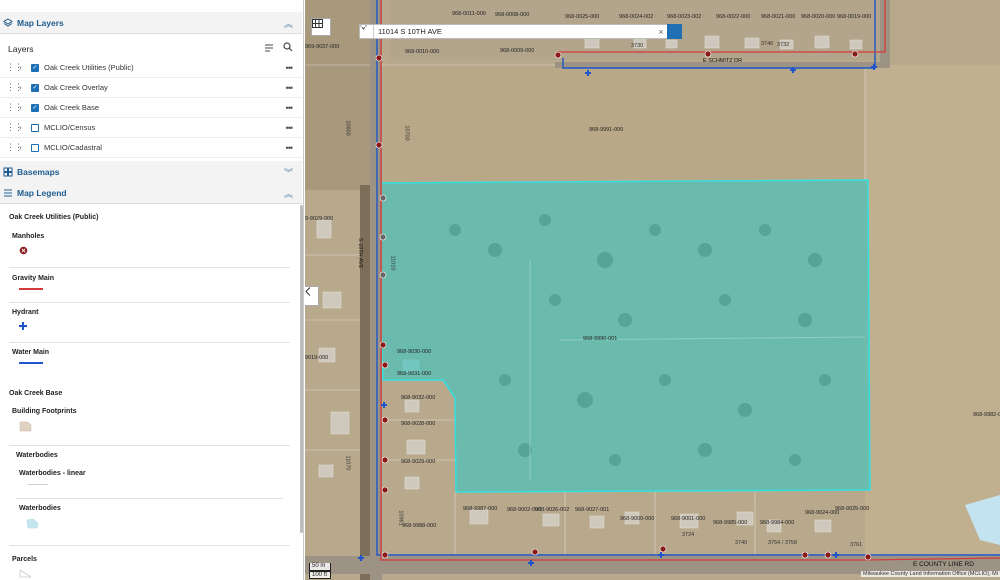 The width and height of the screenshot is (1000, 580). What do you see at coordinates (636, 17) in the screenshot?
I see `parcel-label: 968-0024-002` at bounding box center [636, 17].